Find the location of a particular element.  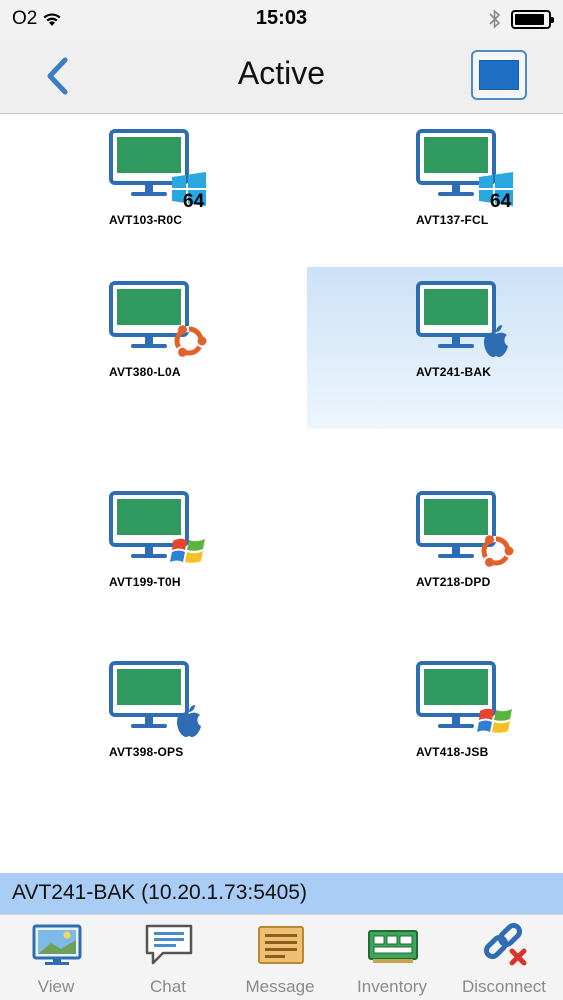

device-name: AVT218-DPD is located at coordinates (453, 582).